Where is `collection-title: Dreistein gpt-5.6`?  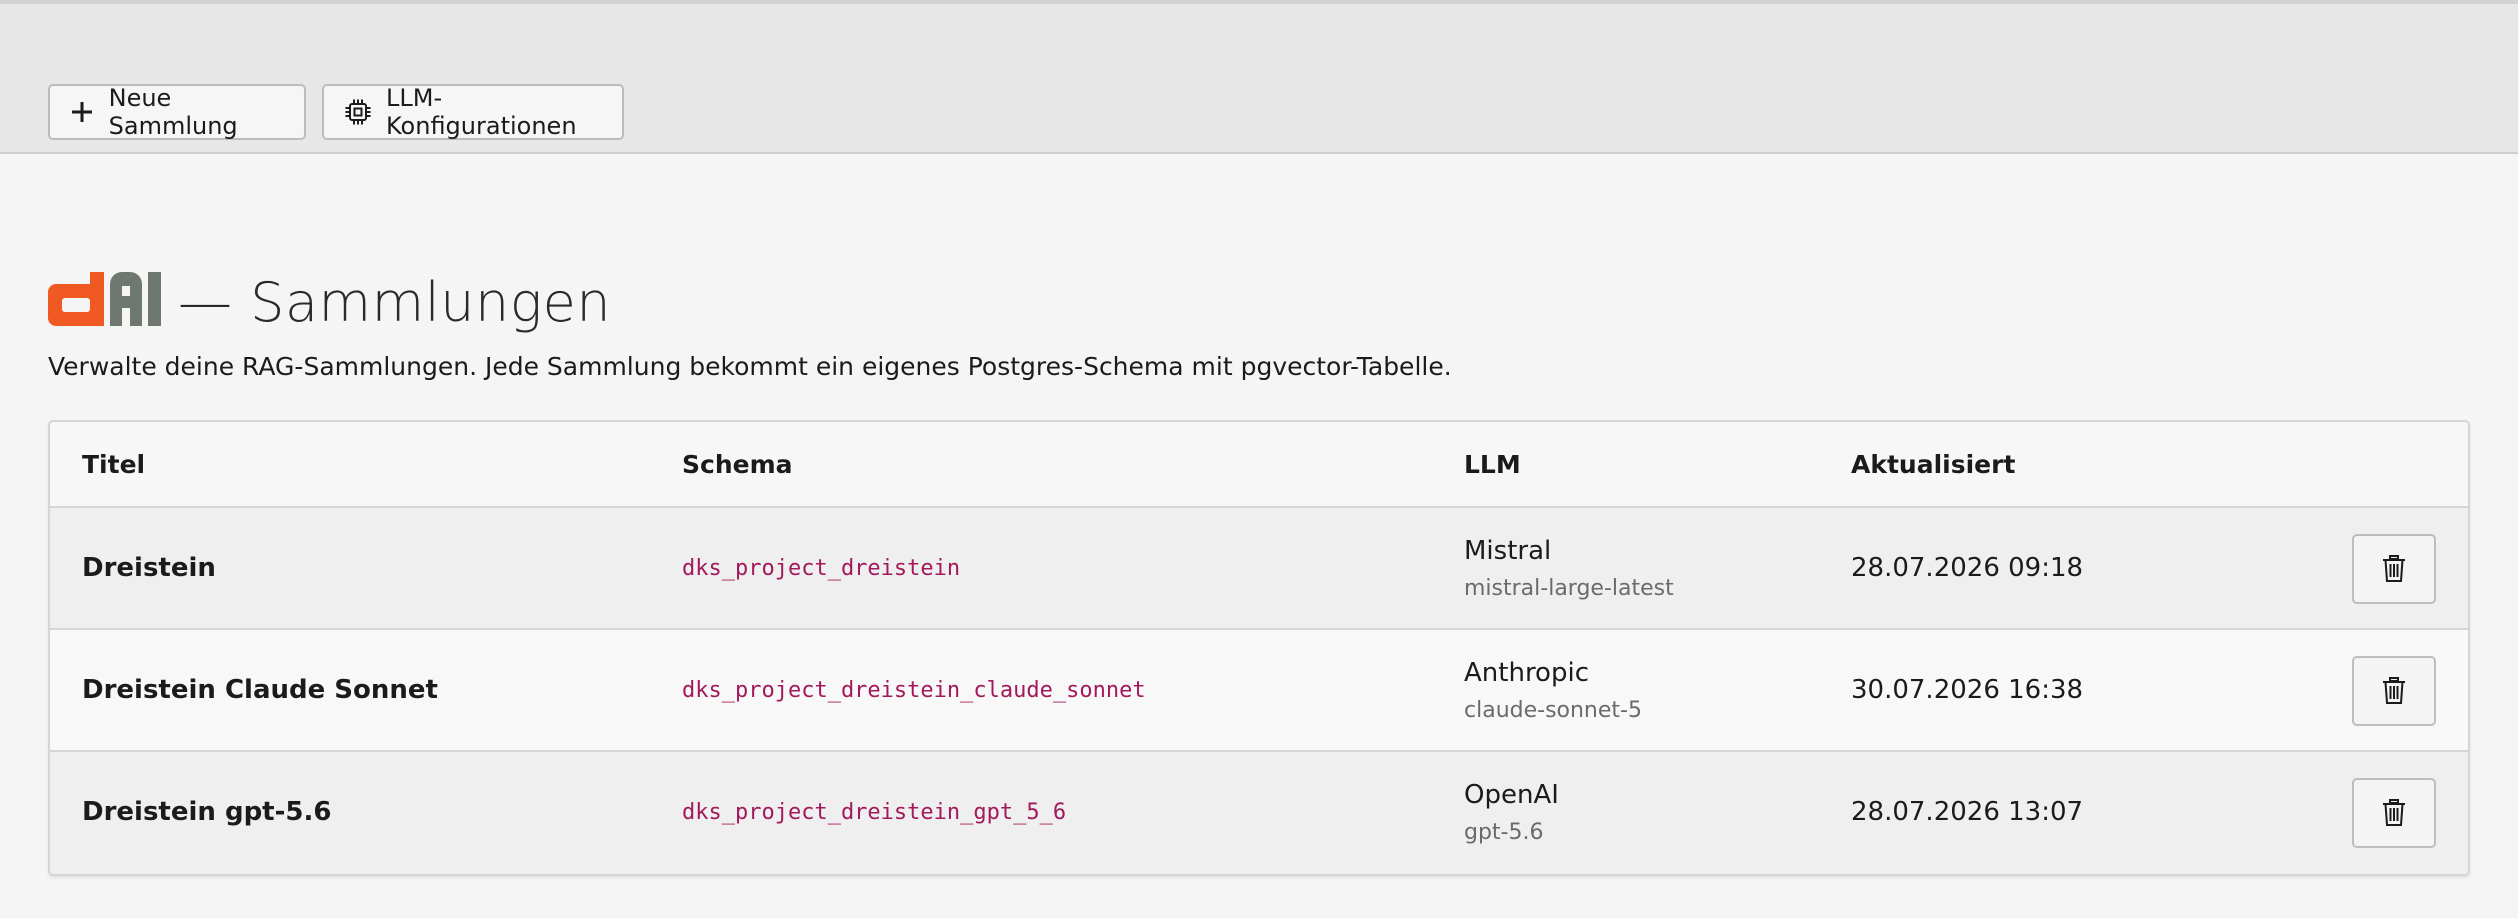 collection-title: Dreistein gpt-5.6 is located at coordinates (207, 812).